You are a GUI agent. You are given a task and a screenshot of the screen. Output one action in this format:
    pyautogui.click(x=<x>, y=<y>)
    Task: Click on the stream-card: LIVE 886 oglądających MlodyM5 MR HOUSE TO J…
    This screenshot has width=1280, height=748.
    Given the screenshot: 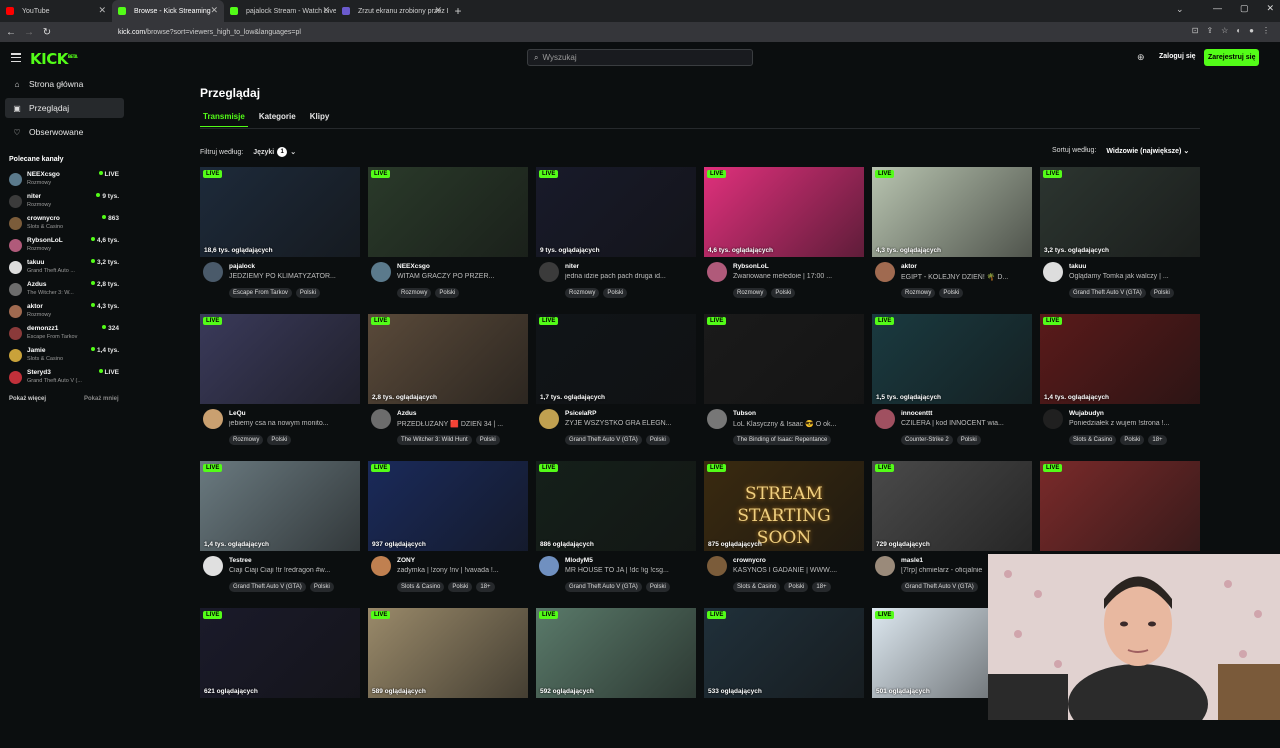 What is the action you would take?
    pyautogui.click(x=616, y=531)
    